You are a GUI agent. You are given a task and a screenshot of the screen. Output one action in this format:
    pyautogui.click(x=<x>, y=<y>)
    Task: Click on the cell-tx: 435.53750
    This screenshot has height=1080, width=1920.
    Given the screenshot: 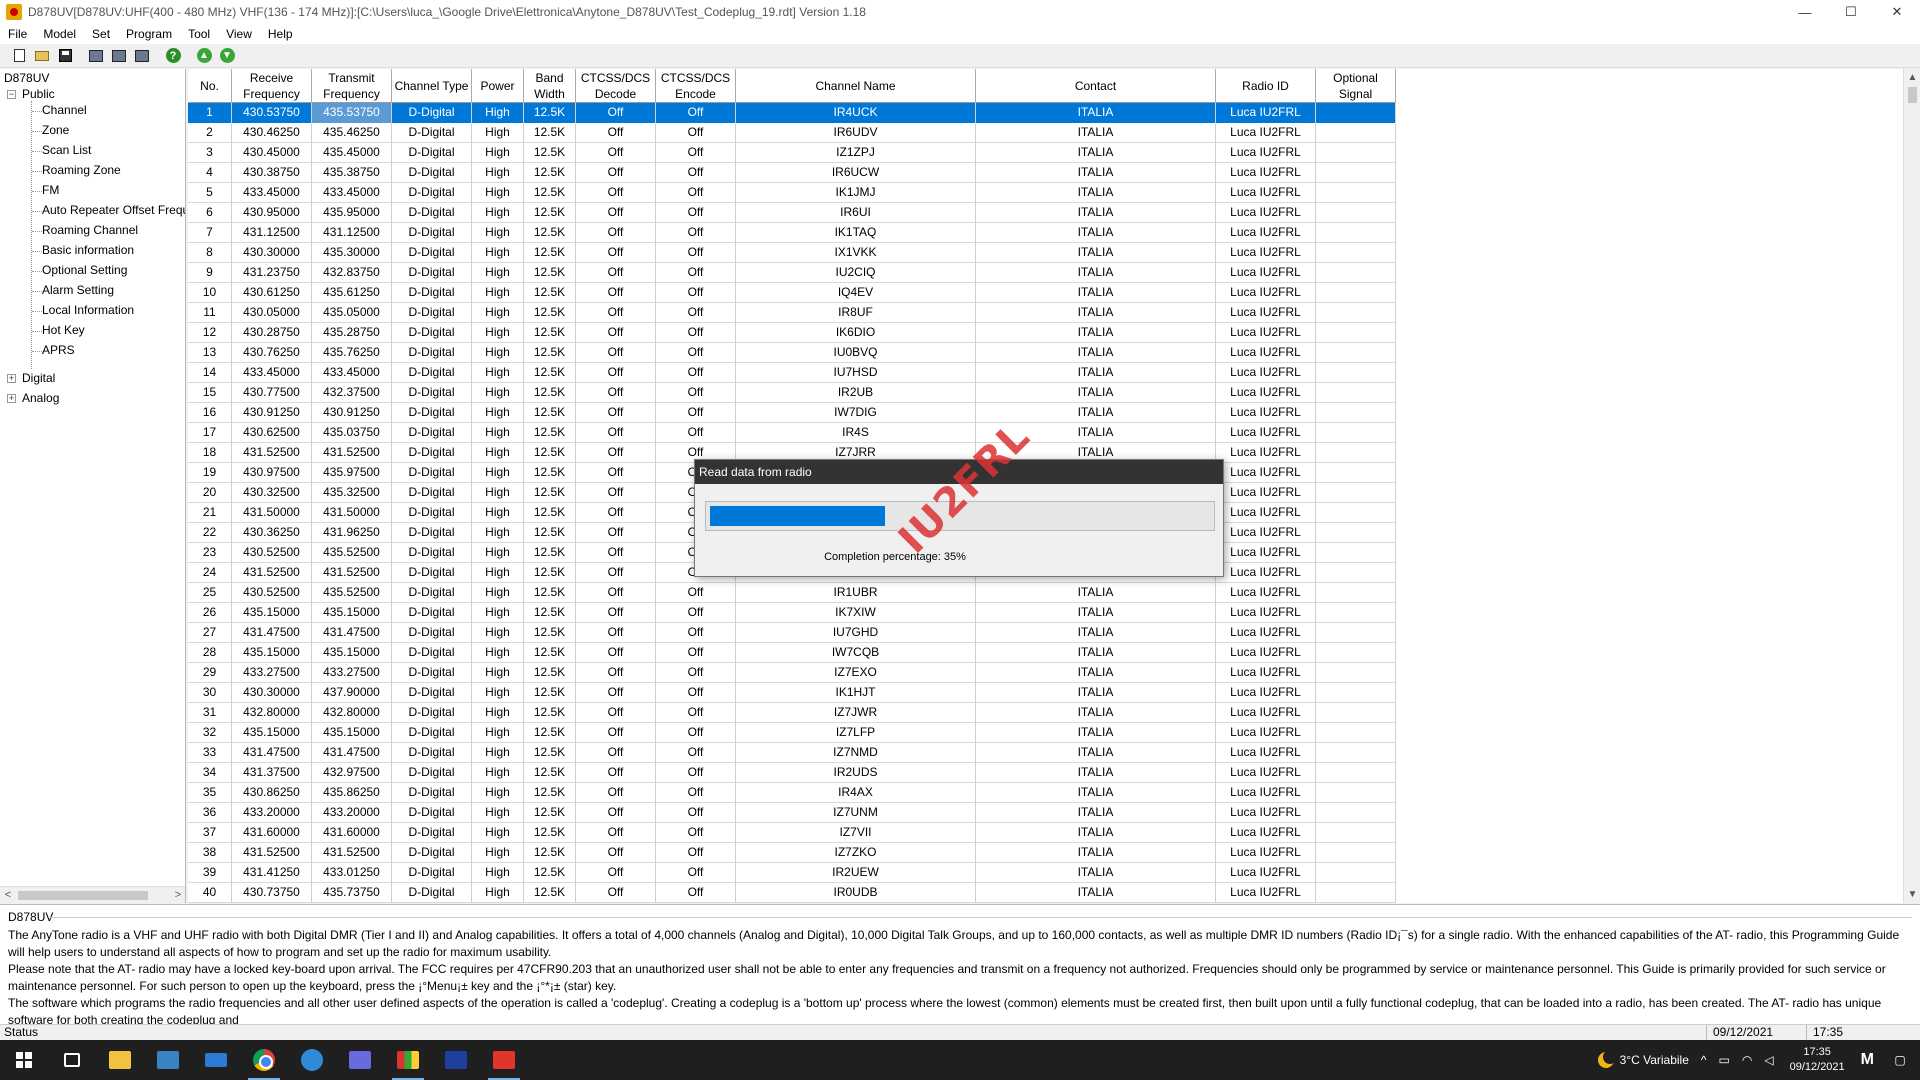 What is the action you would take?
    pyautogui.click(x=352, y=113)
    